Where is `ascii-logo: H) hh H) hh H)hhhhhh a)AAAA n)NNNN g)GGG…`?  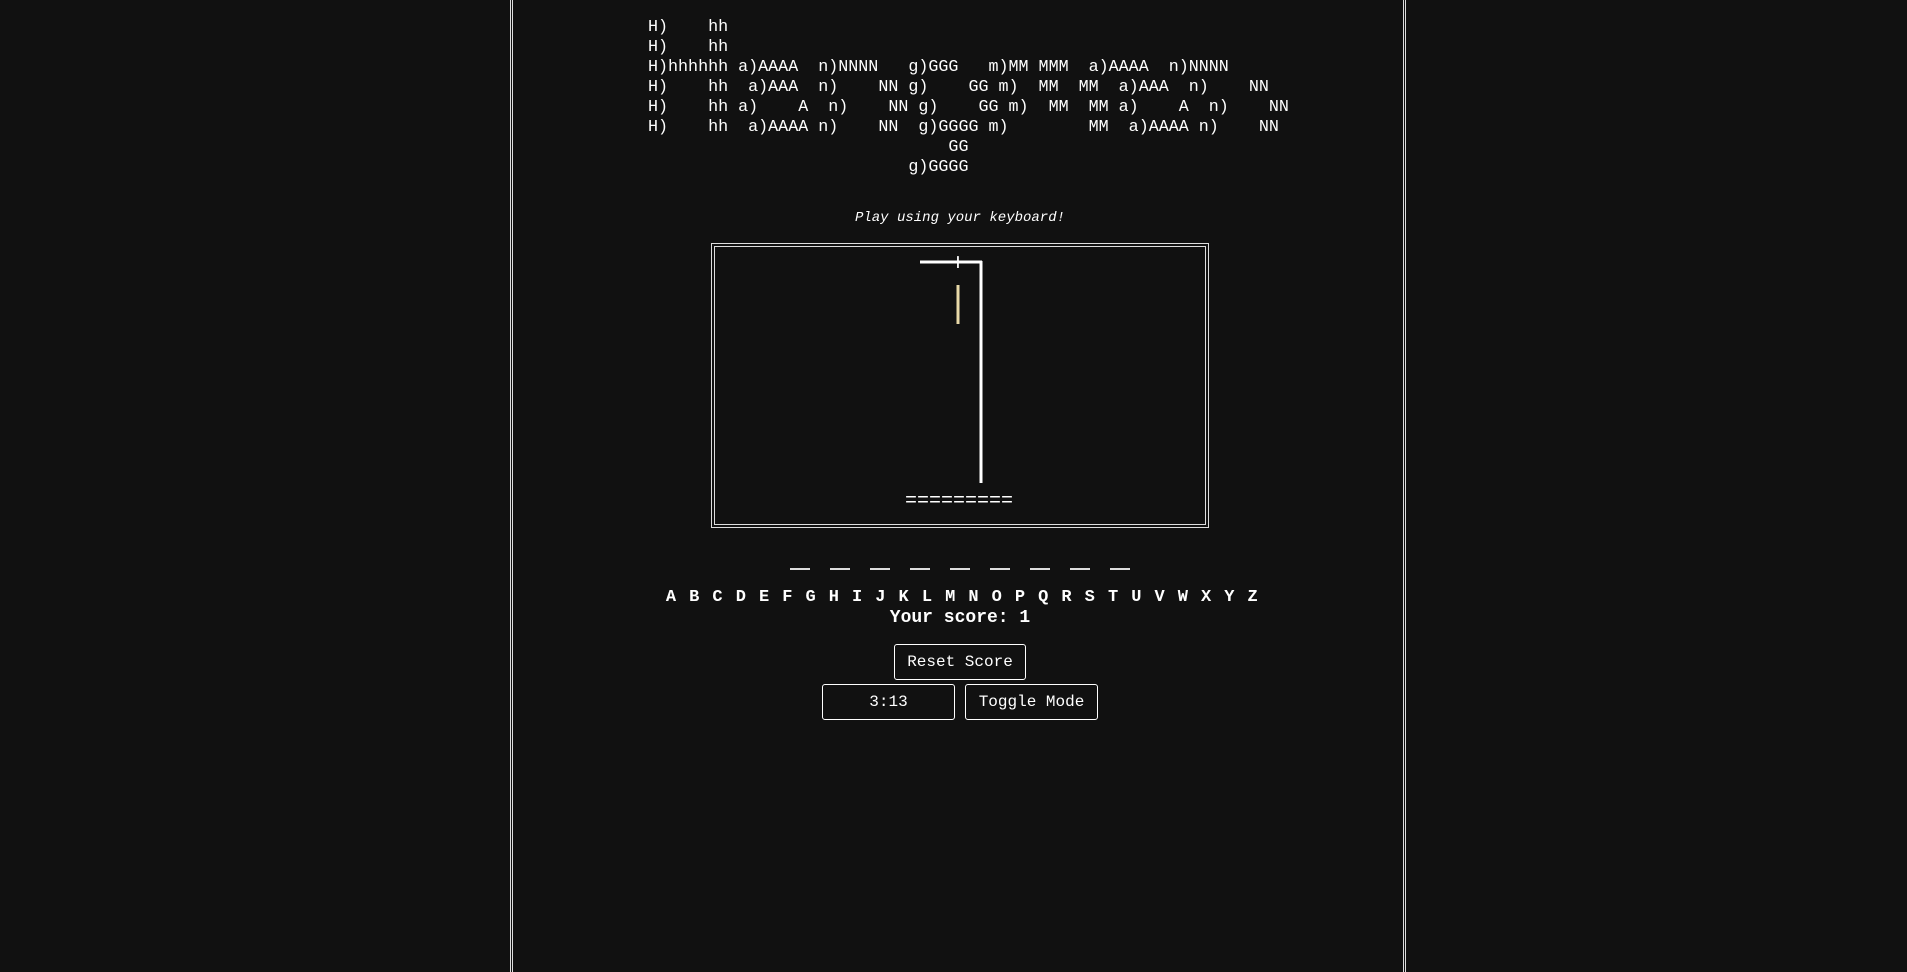 ascii-logo: H) hh H) hh H)hhhhhh a)AAAA n)NNNN g)GGG… is located at coordinates (968, 97).